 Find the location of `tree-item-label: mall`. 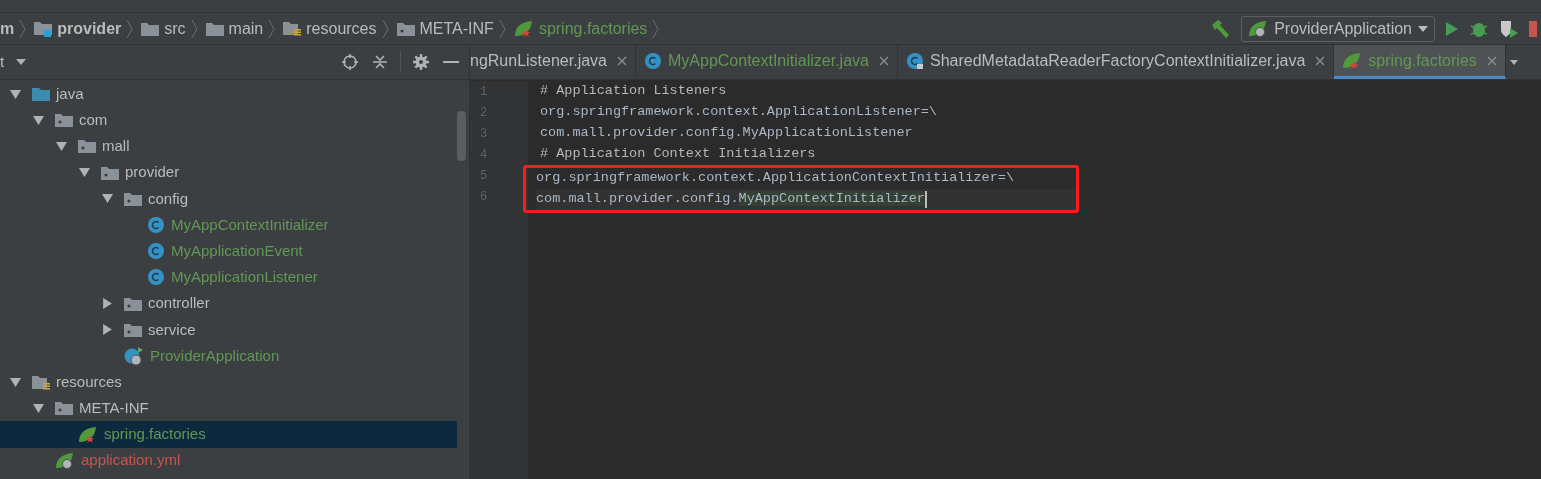

tree-item-label: mall is located at coordinates (116, 146).